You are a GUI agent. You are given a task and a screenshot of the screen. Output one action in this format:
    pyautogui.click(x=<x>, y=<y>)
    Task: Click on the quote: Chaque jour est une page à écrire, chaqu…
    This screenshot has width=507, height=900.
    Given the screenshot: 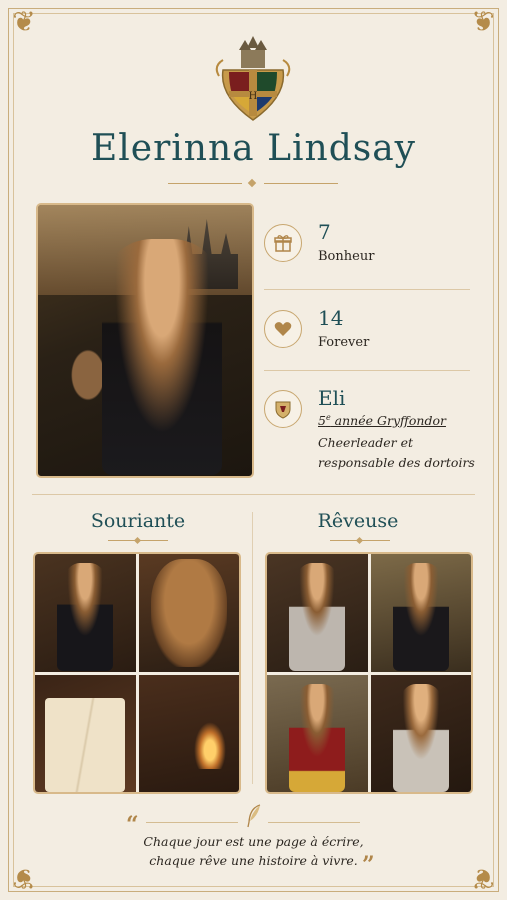 What is the action you would take?
    pyautogui.click(x=253, y=851)
    